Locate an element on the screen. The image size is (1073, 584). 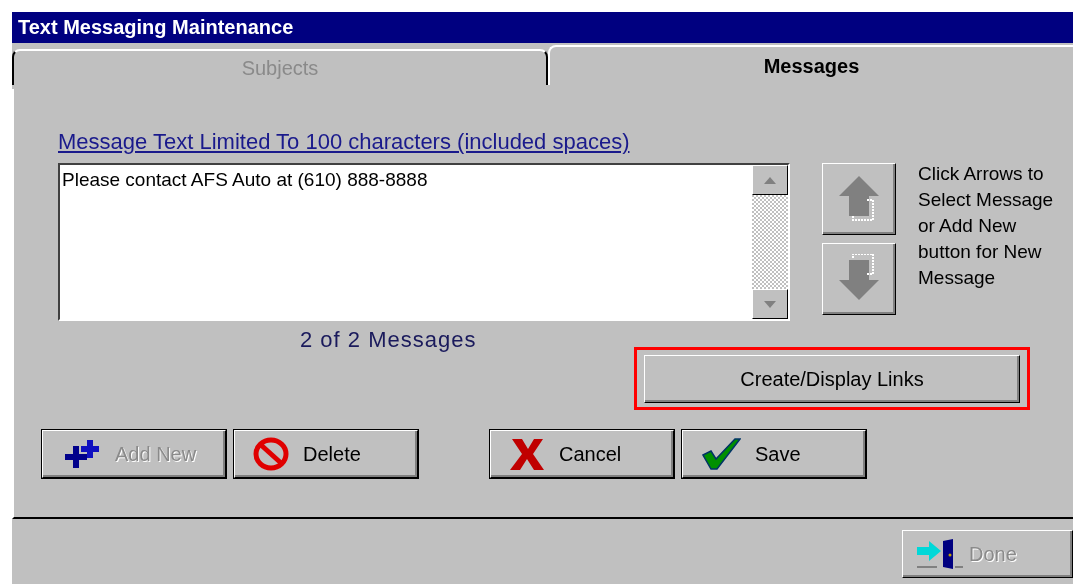
tab: Messages is located at coordinates (810, 65).